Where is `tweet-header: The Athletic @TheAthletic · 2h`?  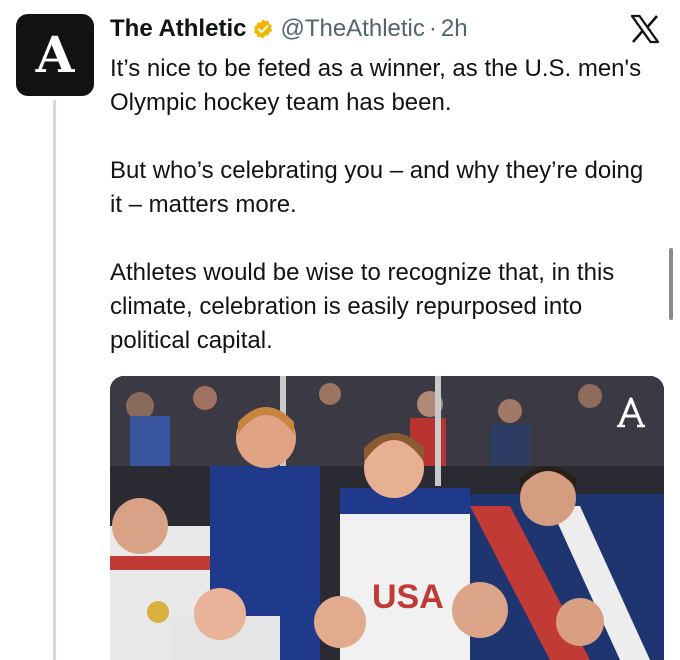 tweet-header: The Athletic @TheAthletic · 2h is located at coordinates (289, 29).